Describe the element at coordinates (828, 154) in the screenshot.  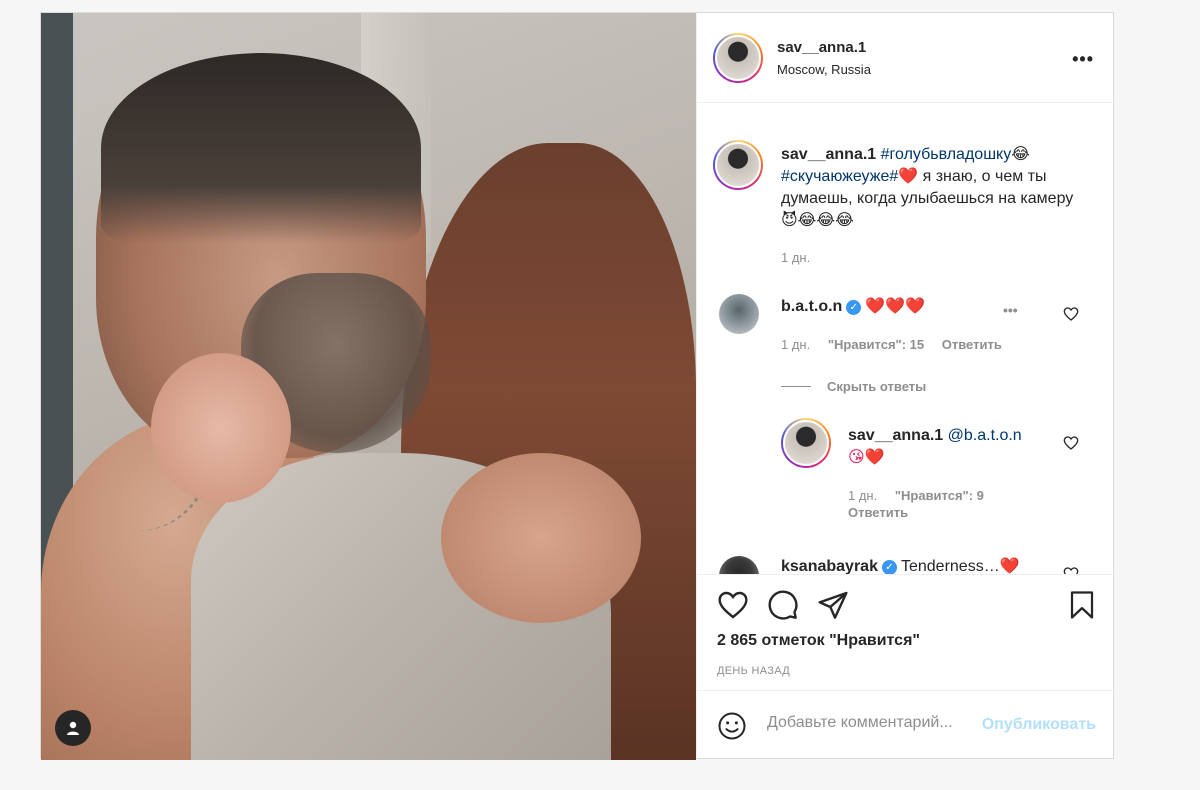
I see `caption-username: sav__anna.1` at that location.